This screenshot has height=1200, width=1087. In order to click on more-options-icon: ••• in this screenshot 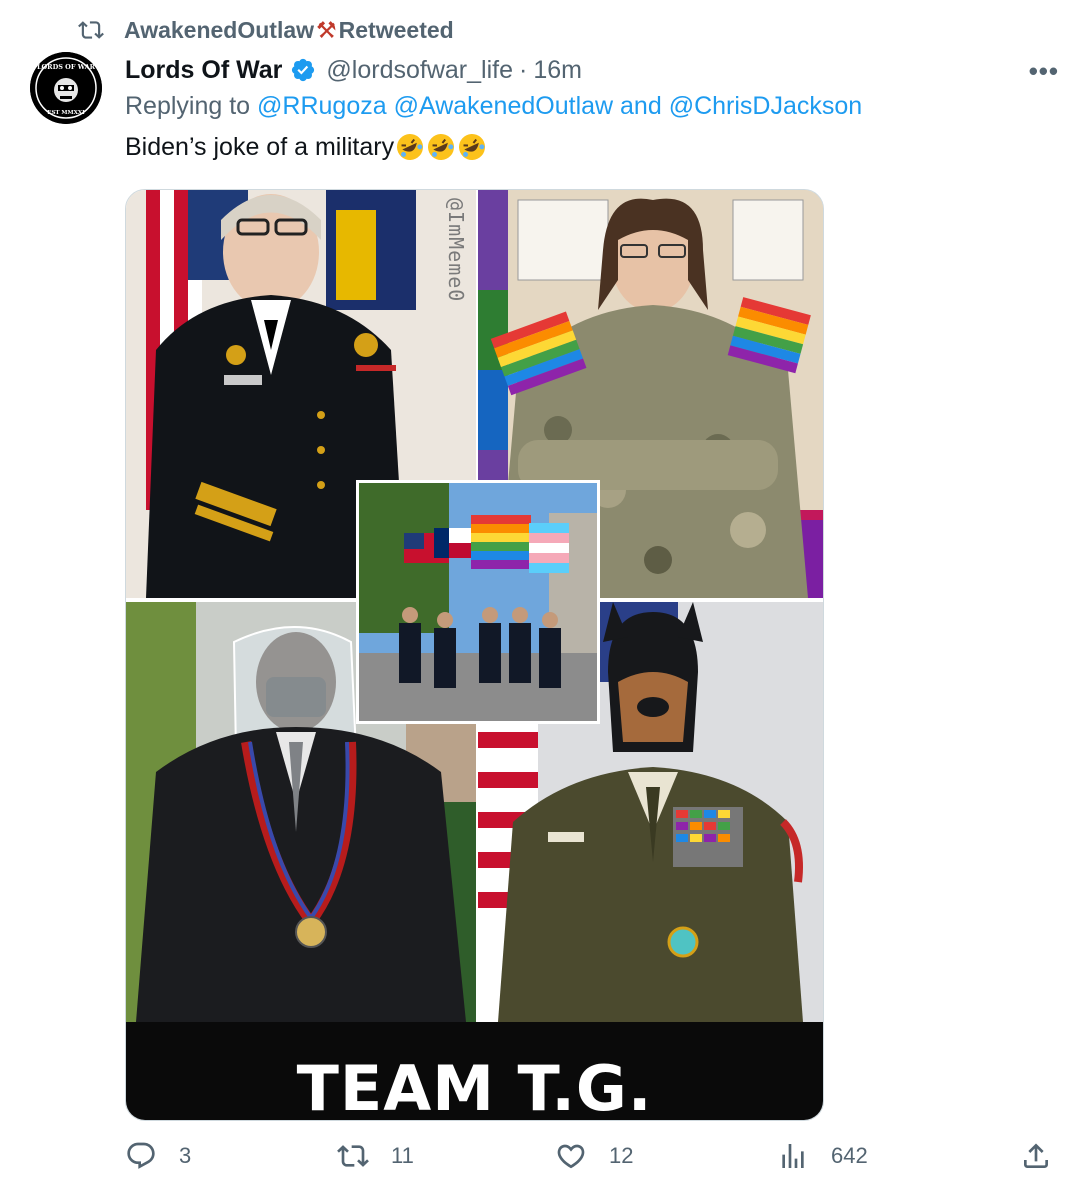, I will do `click(1044, 71)`.